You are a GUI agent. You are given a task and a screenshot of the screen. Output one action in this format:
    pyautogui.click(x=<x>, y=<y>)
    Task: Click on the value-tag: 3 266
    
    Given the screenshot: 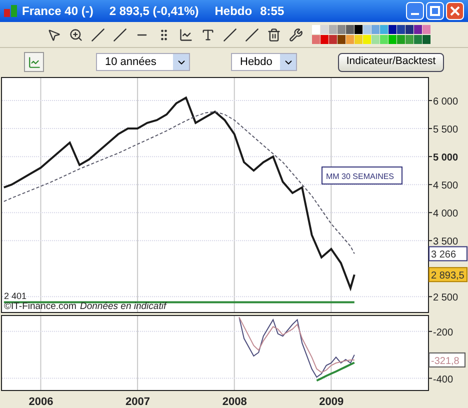 What is the action you would take?
    pyautogui.click(x=448, y=254)
    